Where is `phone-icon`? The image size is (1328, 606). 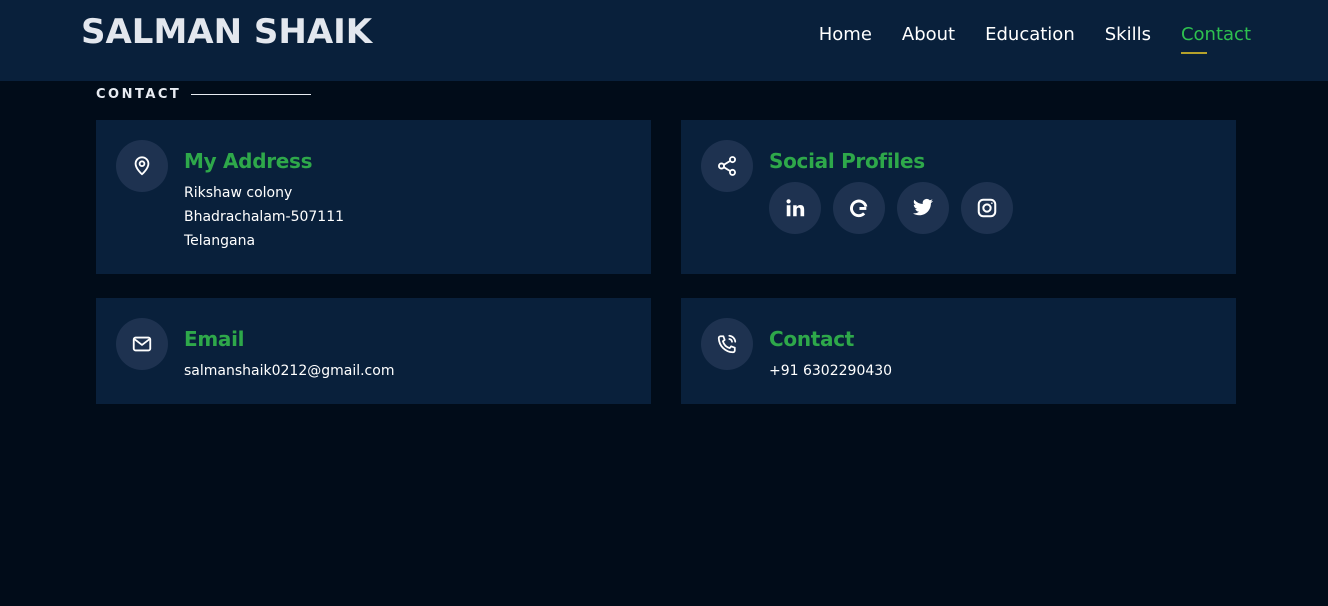 phone-icon is located at coordinates (727, 344).